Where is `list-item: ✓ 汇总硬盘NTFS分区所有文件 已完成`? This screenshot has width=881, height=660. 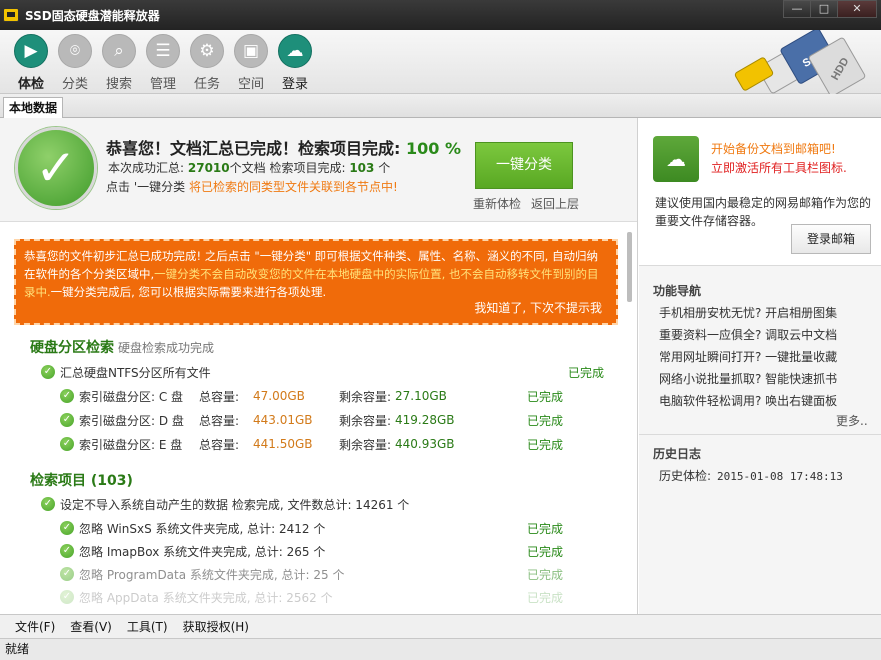
list-item: ✓ 汇总硬盘NTFS分区所有文件 已完成 is located at coordinates (336, 372).